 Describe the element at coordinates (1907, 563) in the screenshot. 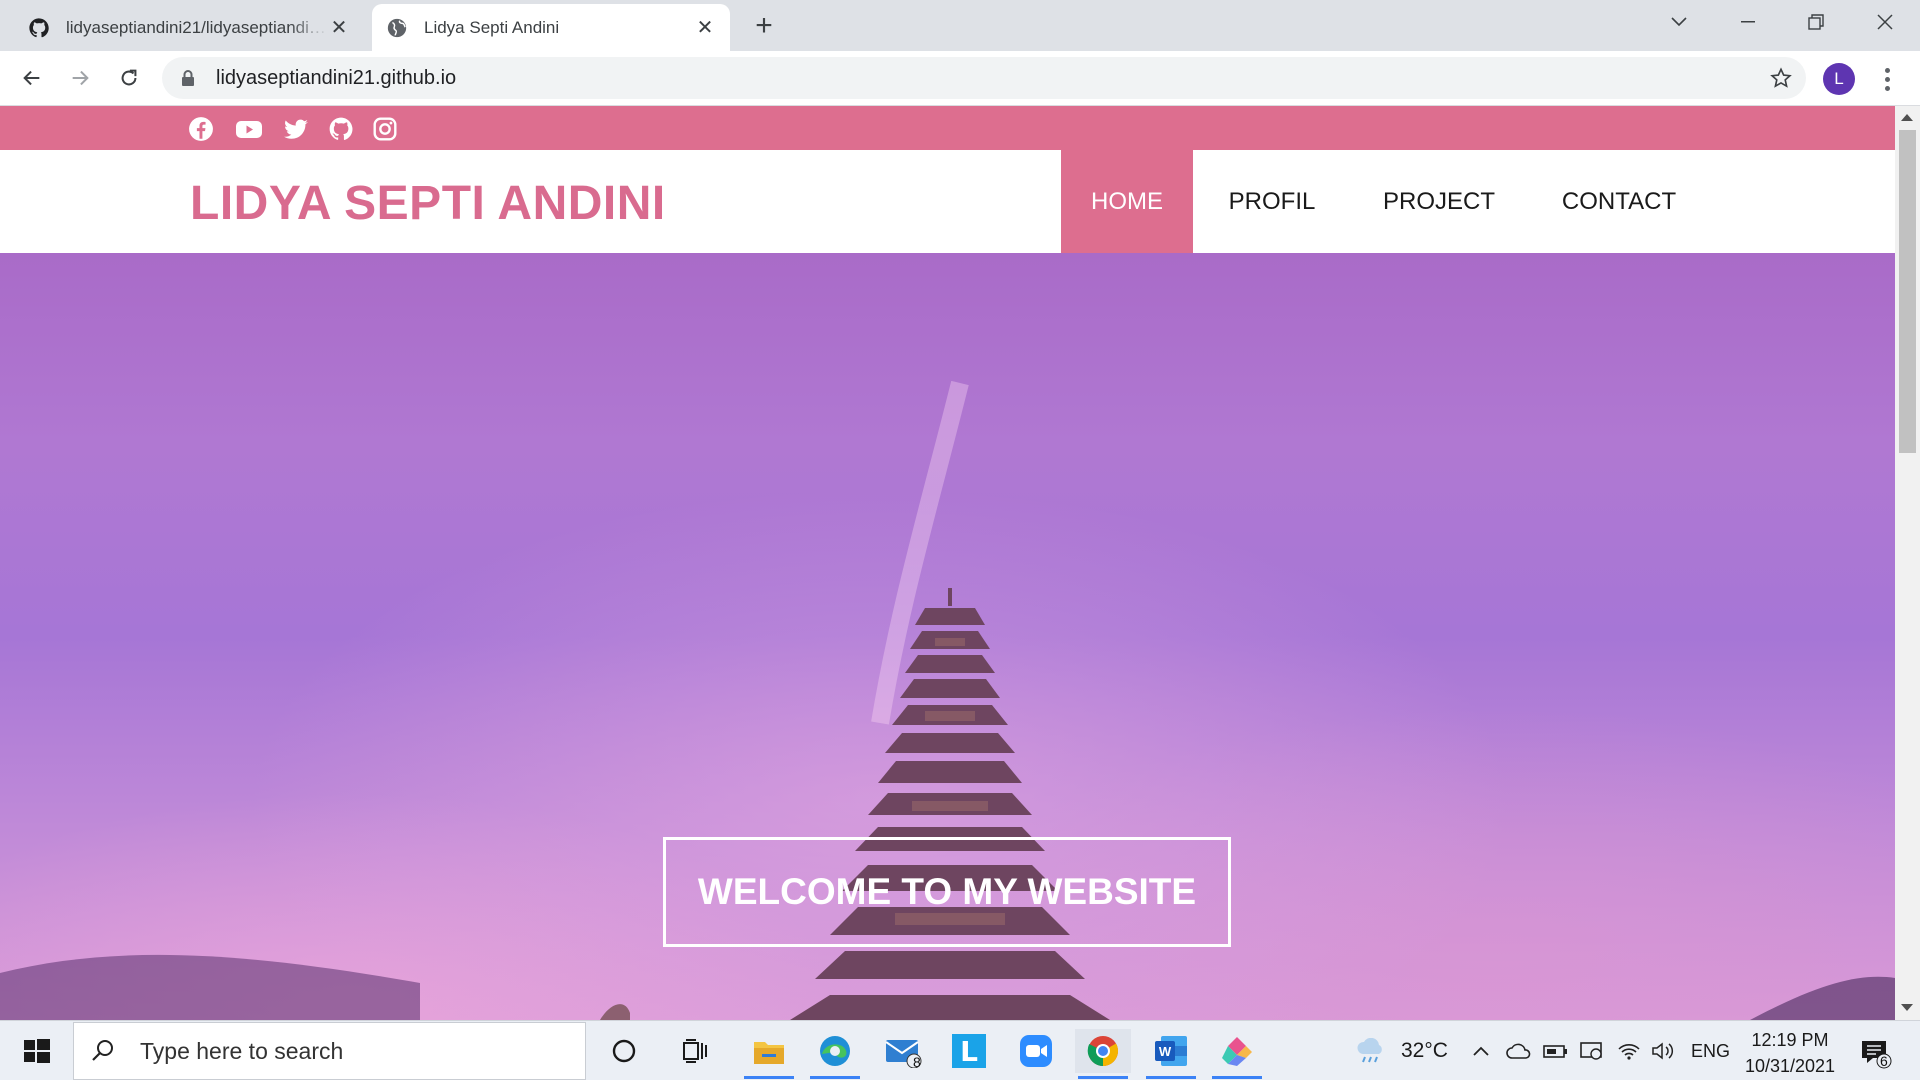

I see `page-scrollbar` at that location.